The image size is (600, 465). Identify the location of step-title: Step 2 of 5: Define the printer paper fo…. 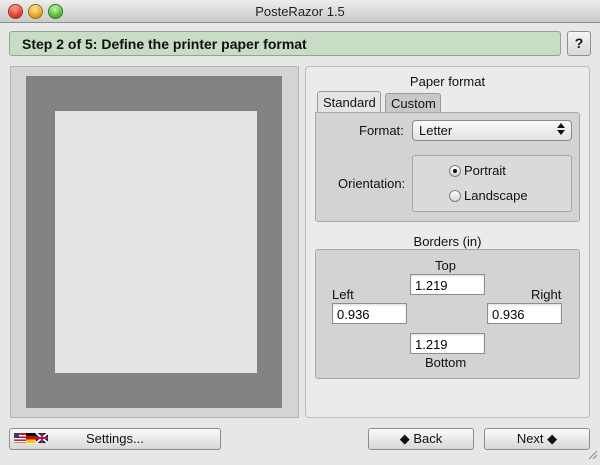
(164, 44).